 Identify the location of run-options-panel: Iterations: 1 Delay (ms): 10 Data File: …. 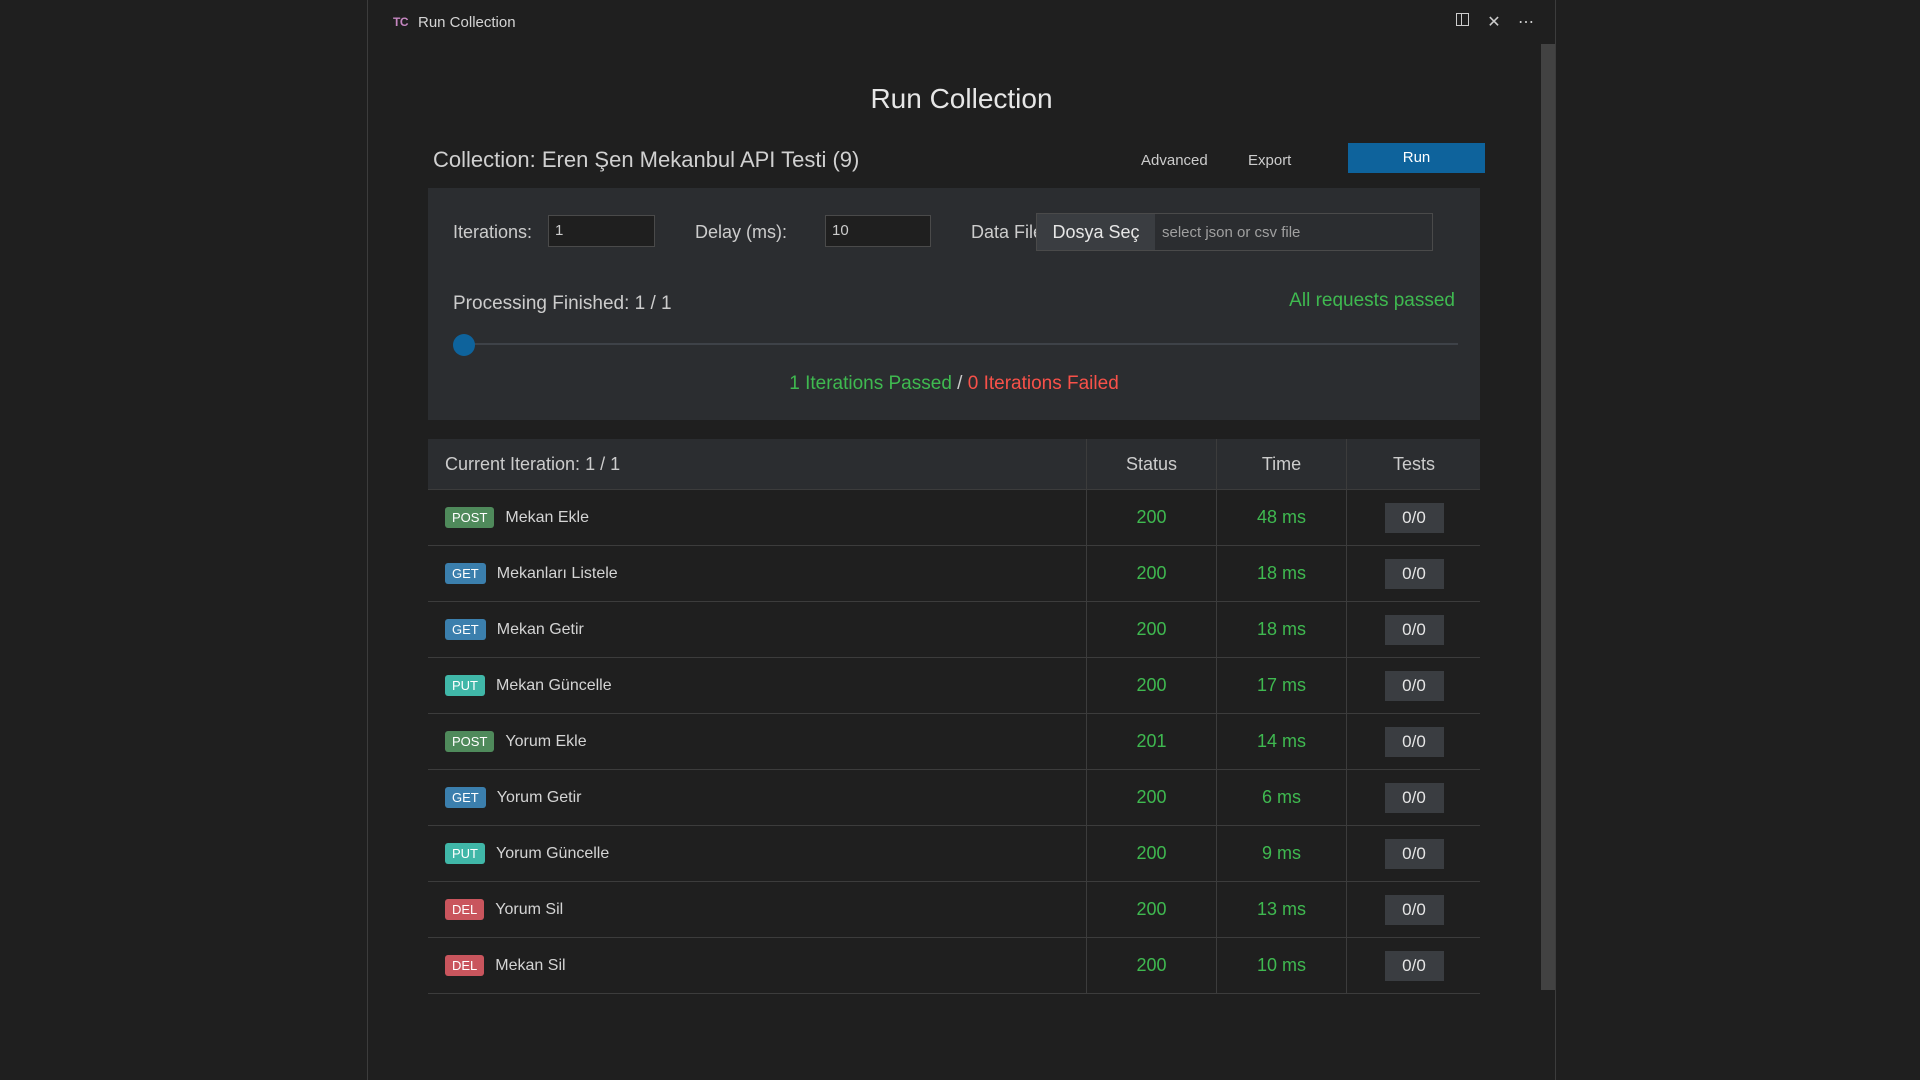
(954, 304).